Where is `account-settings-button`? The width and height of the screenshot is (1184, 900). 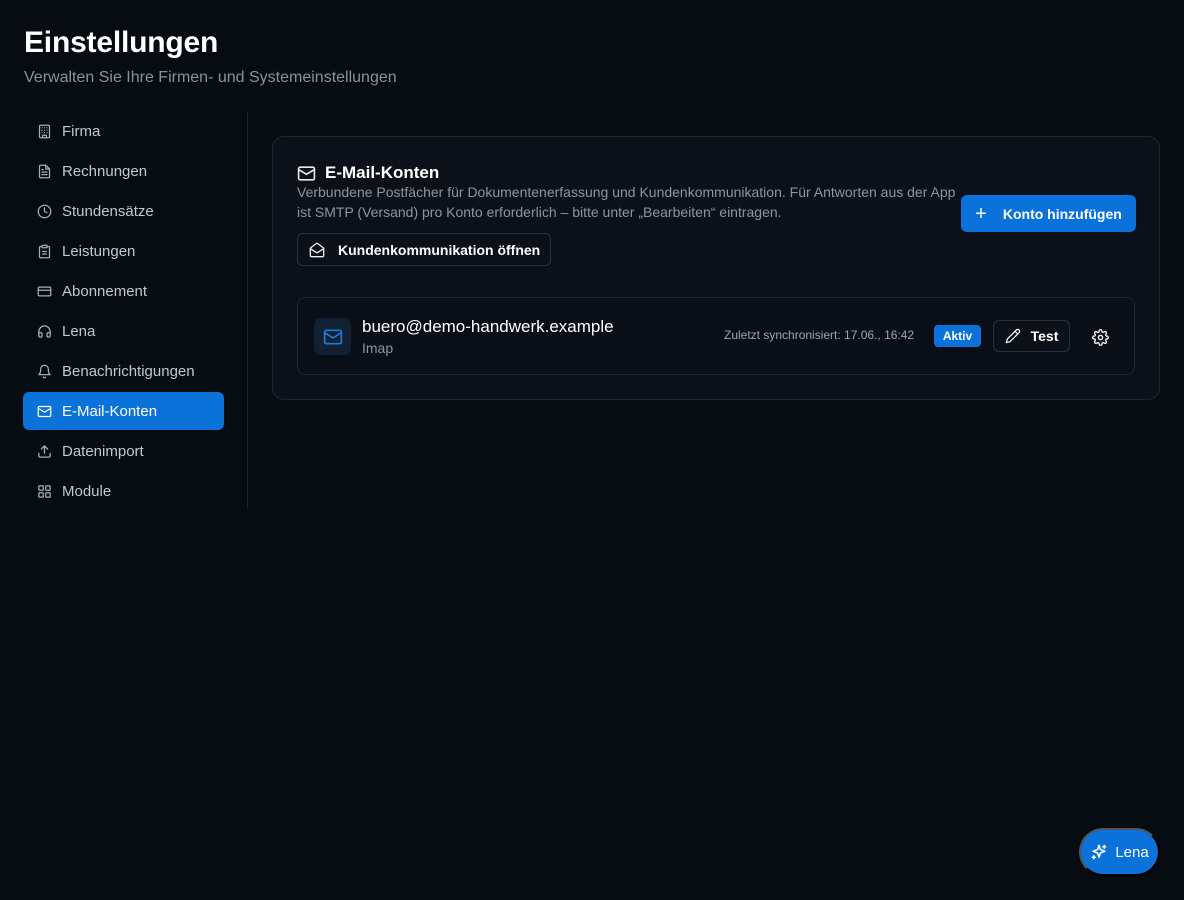 account-settings-button is located at coordinates (1100, 337).